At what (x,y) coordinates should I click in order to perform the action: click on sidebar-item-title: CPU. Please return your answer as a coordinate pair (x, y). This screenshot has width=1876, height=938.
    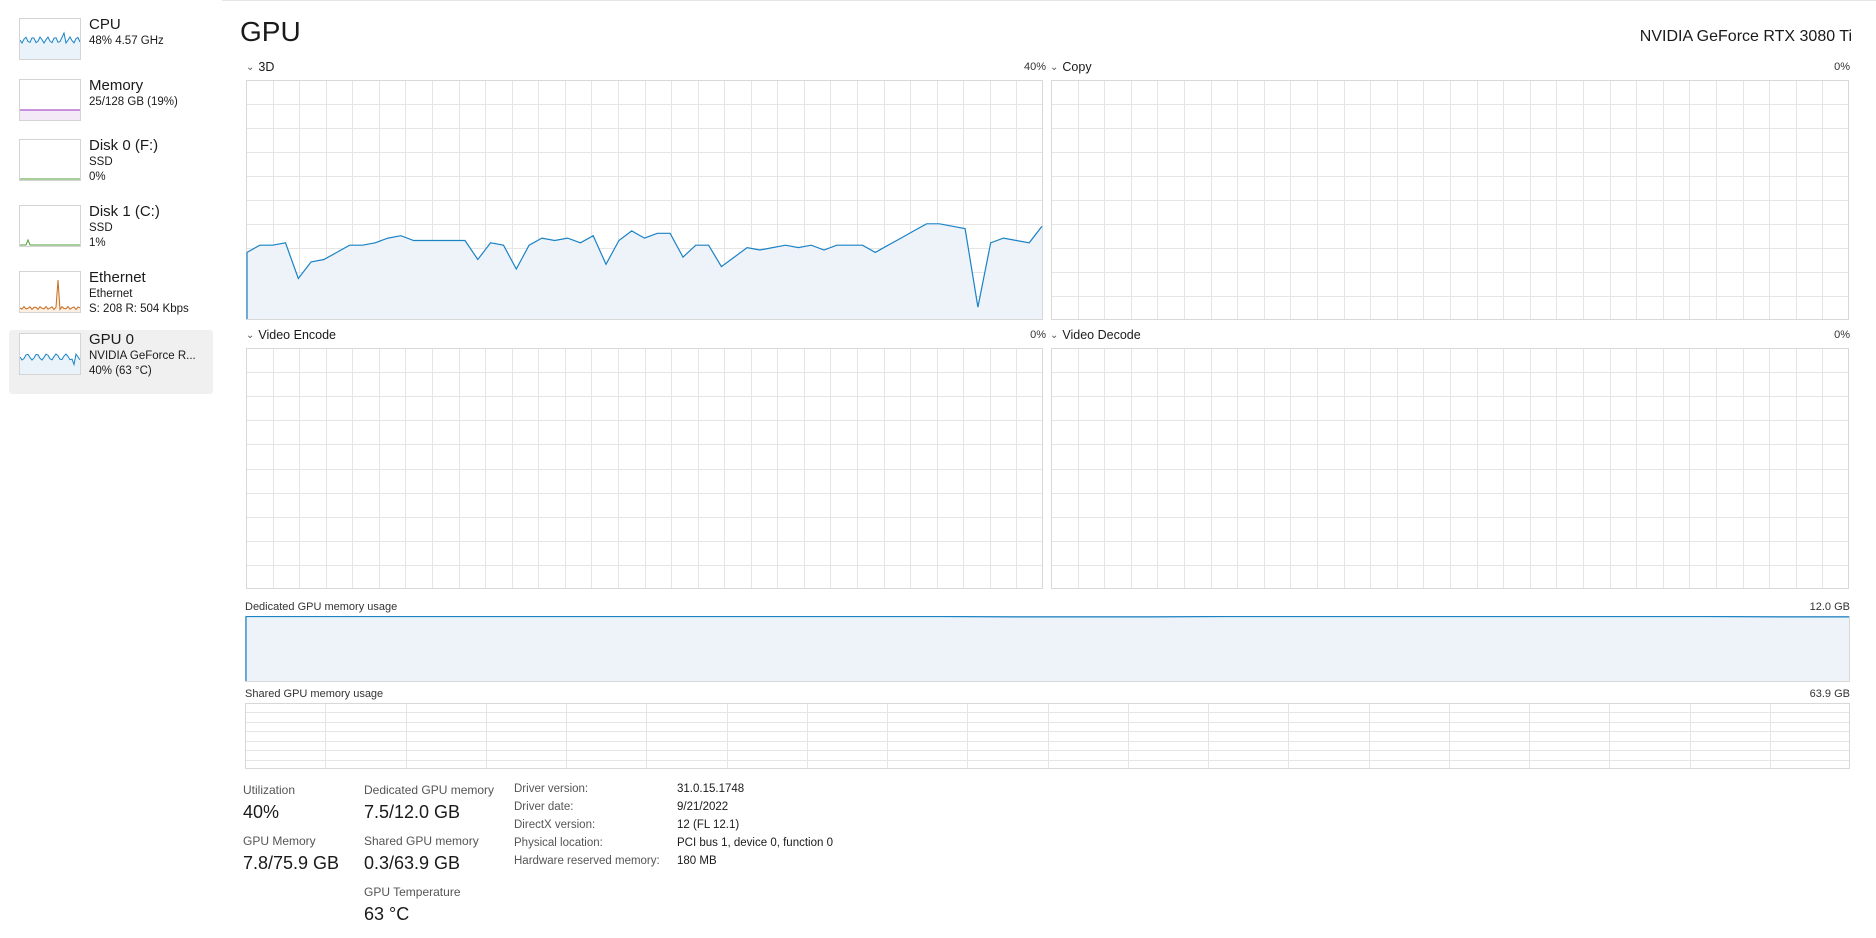
    Looking at the image, I should click on (105, 24).